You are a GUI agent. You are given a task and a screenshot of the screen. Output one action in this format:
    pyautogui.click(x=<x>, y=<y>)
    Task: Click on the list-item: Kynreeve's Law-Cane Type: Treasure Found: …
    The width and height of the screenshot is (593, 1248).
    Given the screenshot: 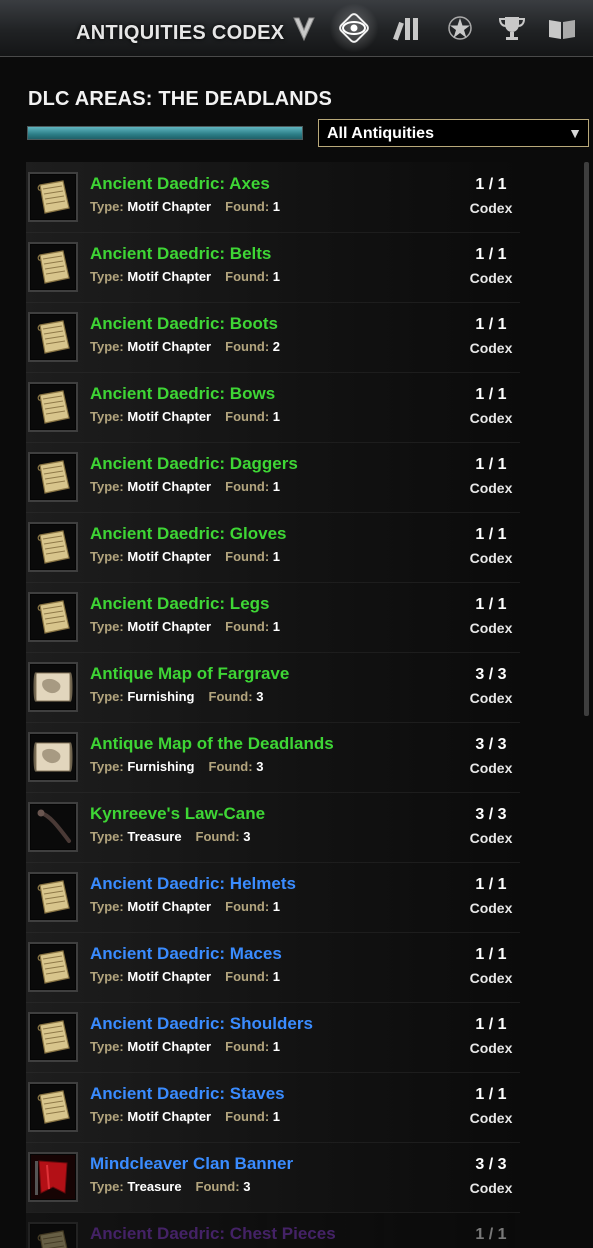 What is the action you would take?
    pyautogui.click(x=273, y=827)
    